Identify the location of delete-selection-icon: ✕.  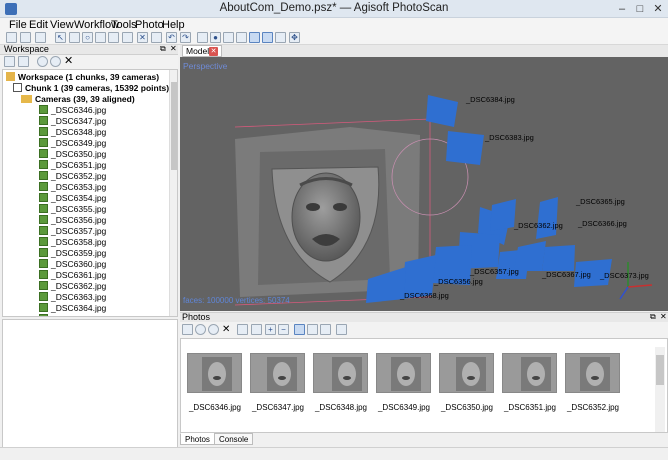
(142, 37).